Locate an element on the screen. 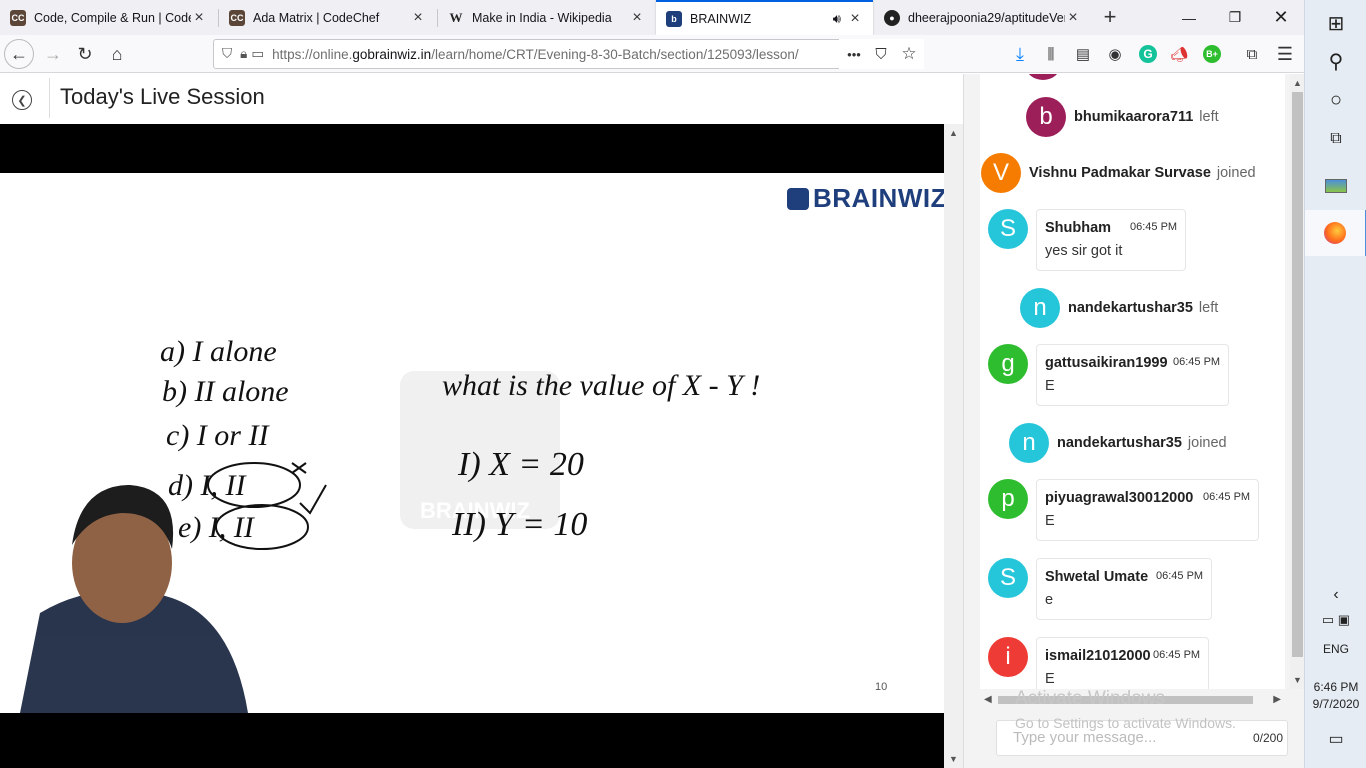 Image resolution: width=1366 pixels, height=768 pixels. codechef-icon: CC is located at coordinates (237, 17).